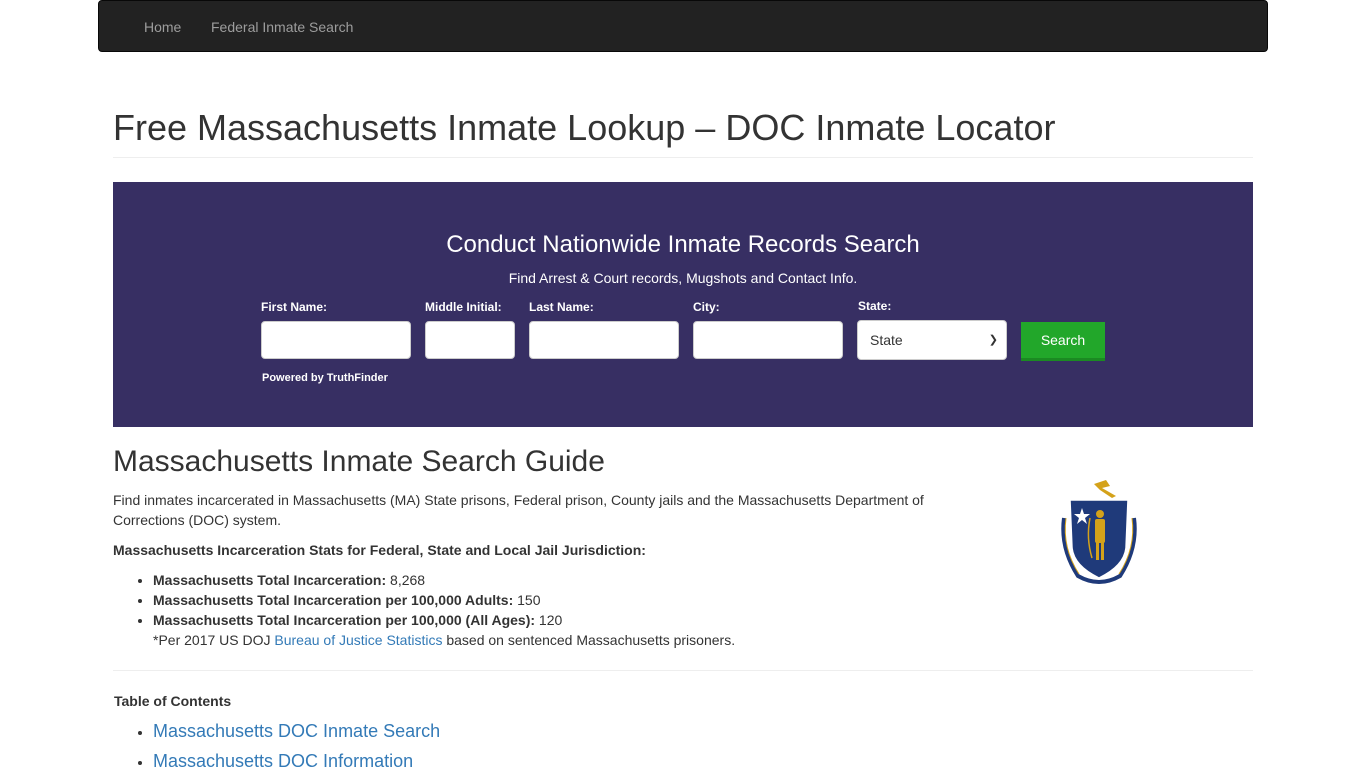 Image resolution: width=1366 pixels, height=777 pixels. I want to click on state-label: State:, so click(875, 306).